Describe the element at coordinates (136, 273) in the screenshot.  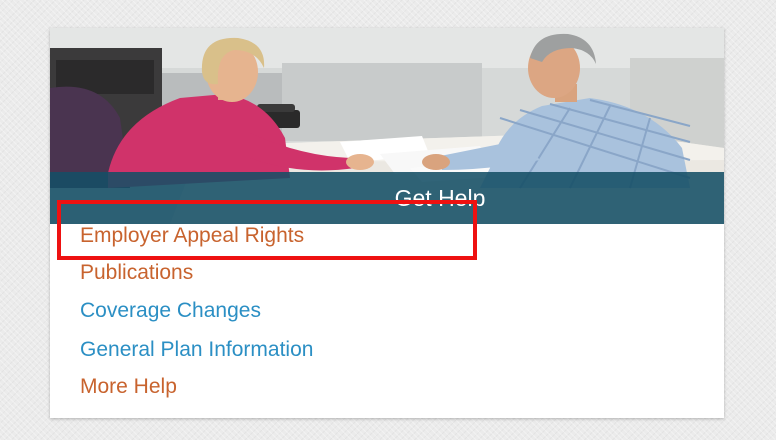
I see `link-publications: Publications` at that location.